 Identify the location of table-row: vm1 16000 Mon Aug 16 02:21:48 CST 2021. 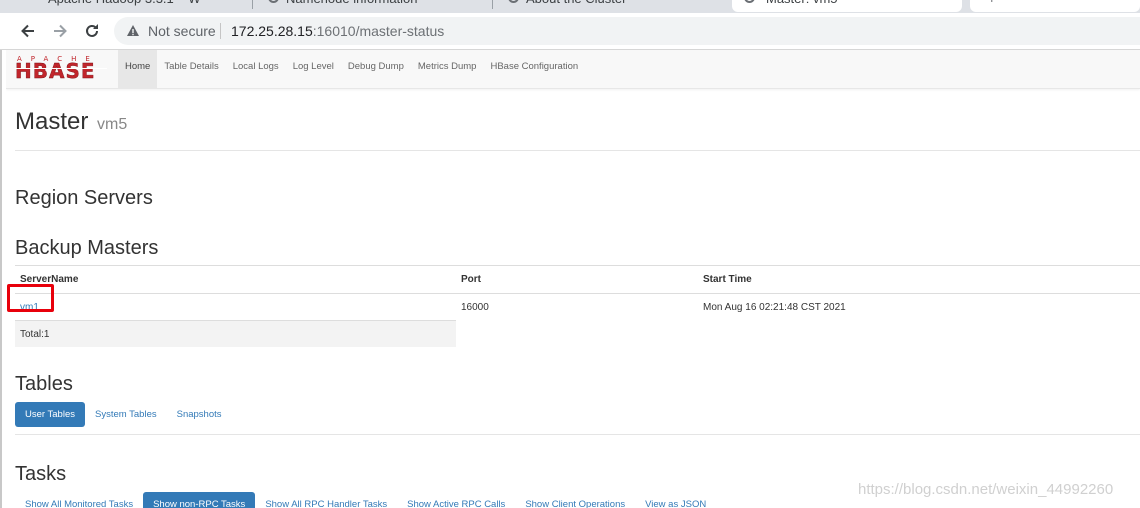
(577, 307).